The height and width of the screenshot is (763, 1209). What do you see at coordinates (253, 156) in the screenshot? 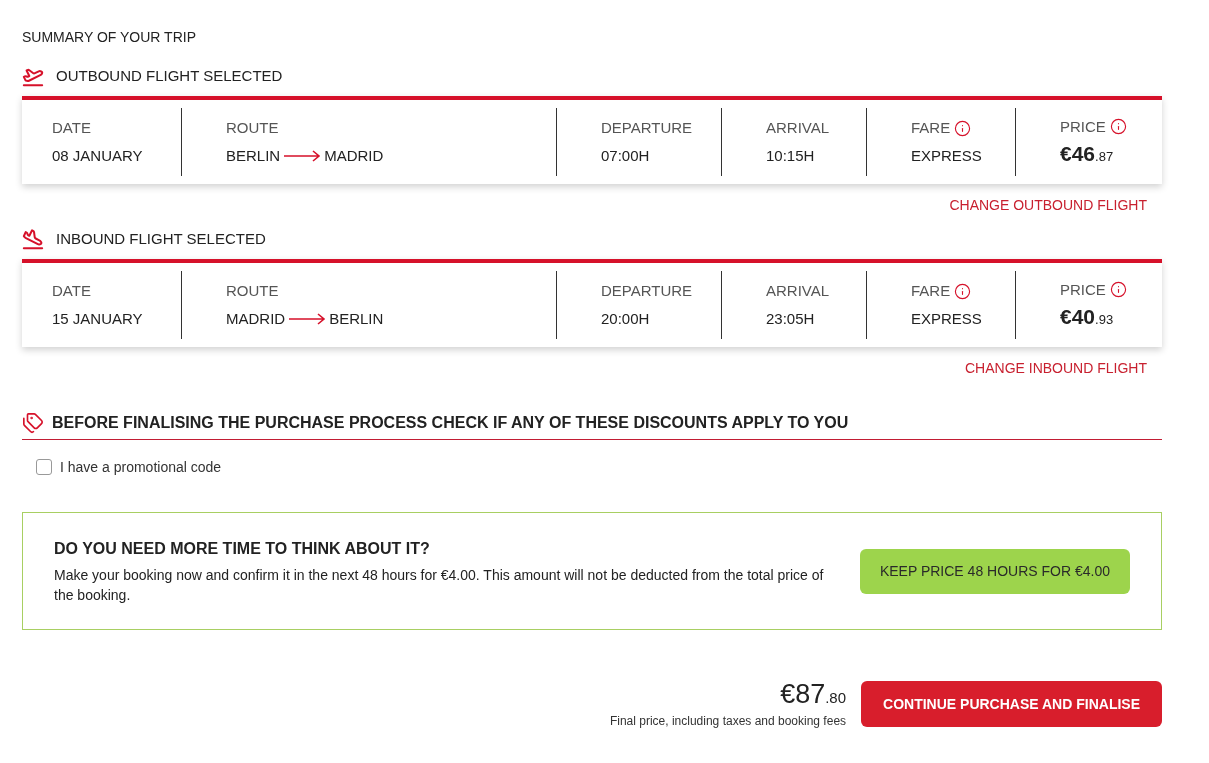
I see `route-origin: BERLIN` at bounding box center [253, 156].